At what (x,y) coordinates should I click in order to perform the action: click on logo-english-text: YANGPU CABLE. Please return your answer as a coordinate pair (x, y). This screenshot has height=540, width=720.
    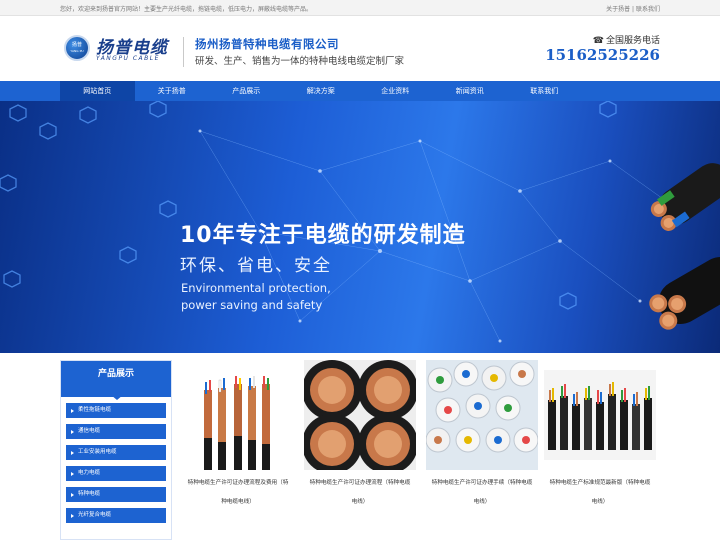
    Looking at the image, I should click on (128, 58).